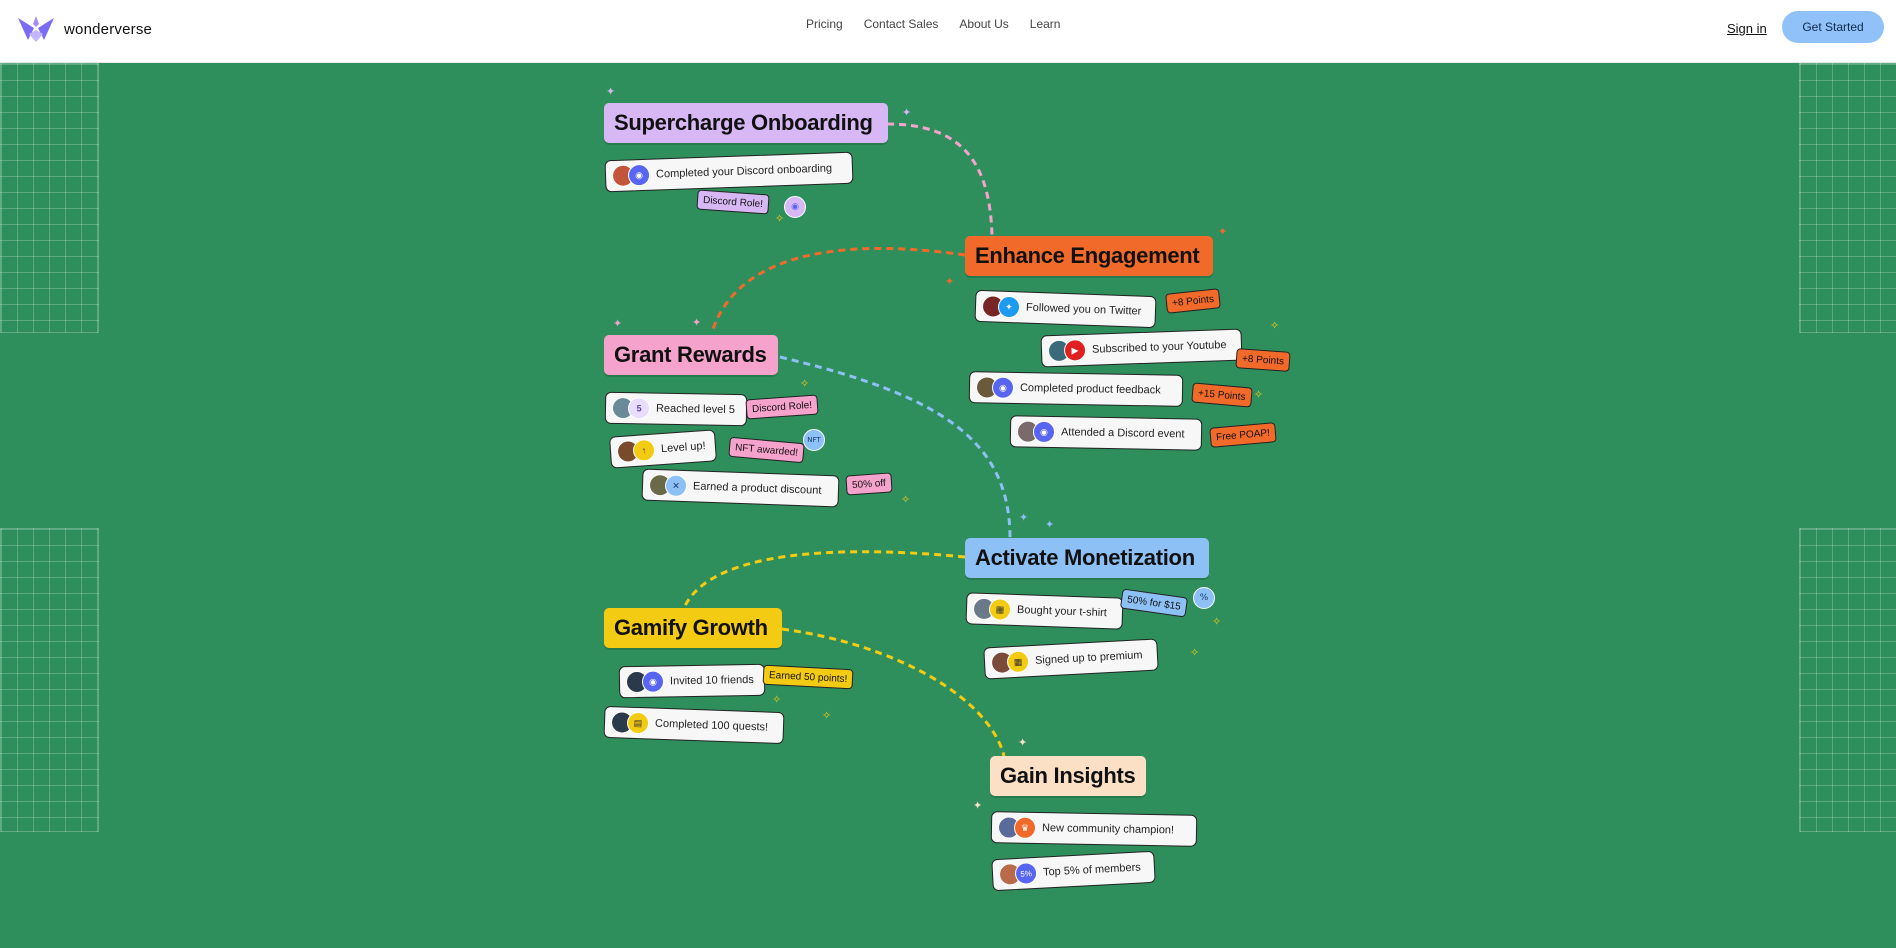 The image size is (1896, 948). Describe the element at coordinates (1263, 360) in the screenshot. I see `tag-plus-8-points-2: +8 Points` at that location.